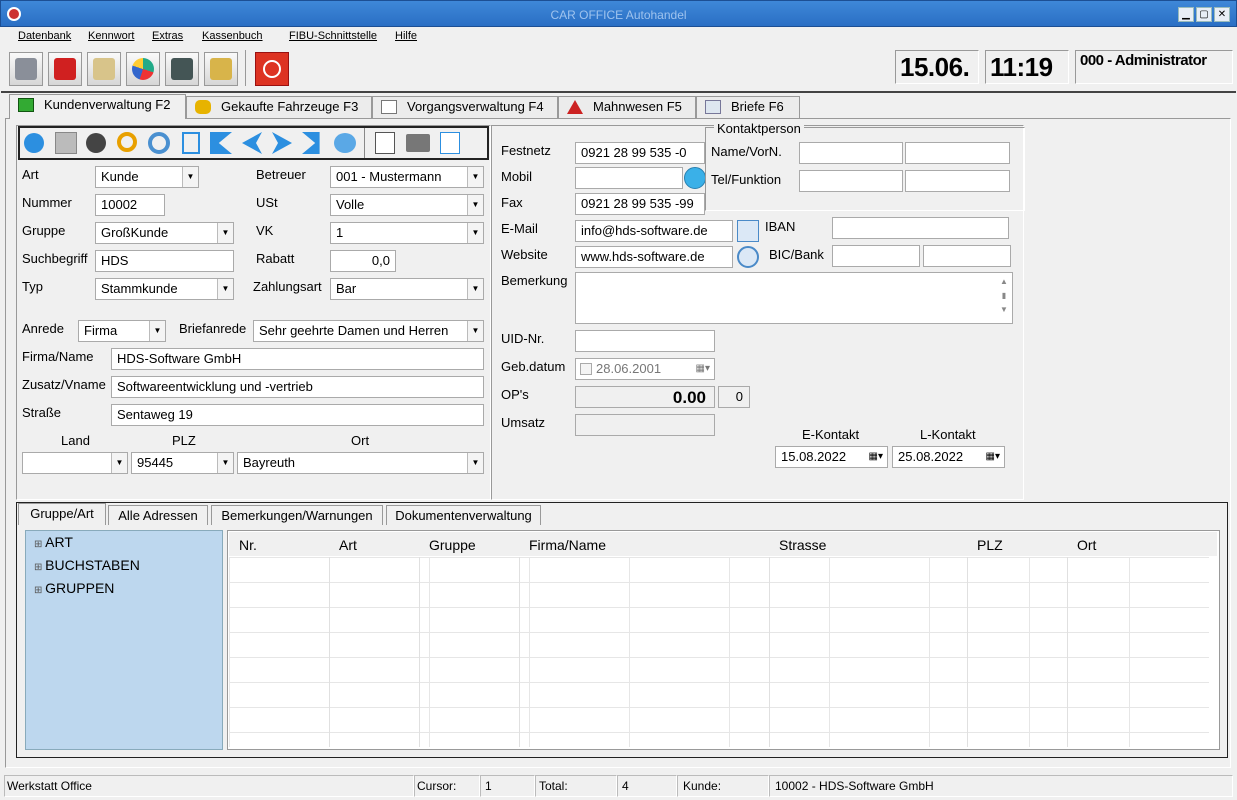 This screenshot has height=800, width=1237. What do you see at coordinates (252, 143) in the screenshot?
I see `previous-record-icon` at bounding box center [252, 143].